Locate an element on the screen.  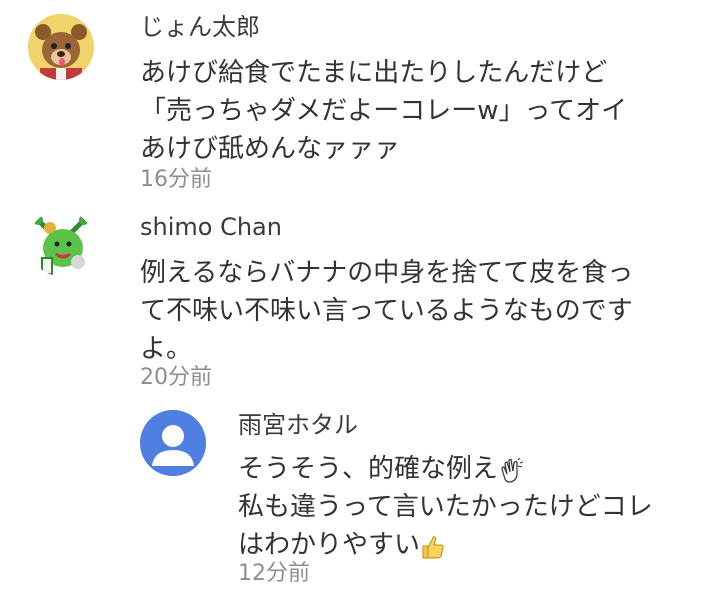
bear-mascot-avatar-icon is located at coordinates (61, 47).